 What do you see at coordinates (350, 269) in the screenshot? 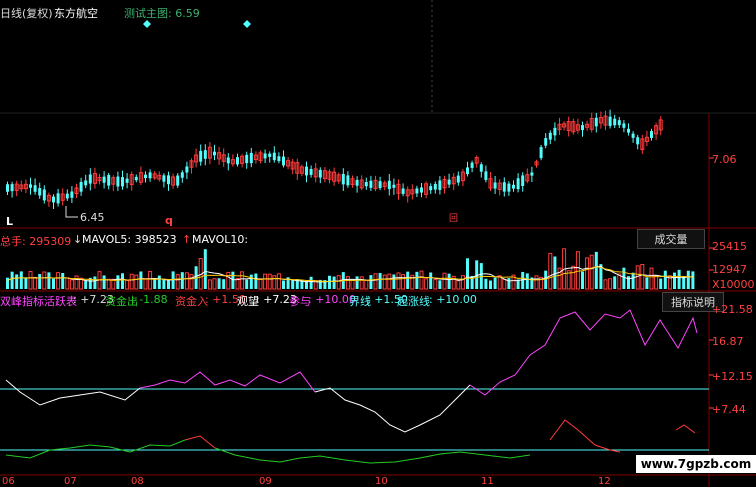
I see `volume-bars` at bounding box center [350, 269].